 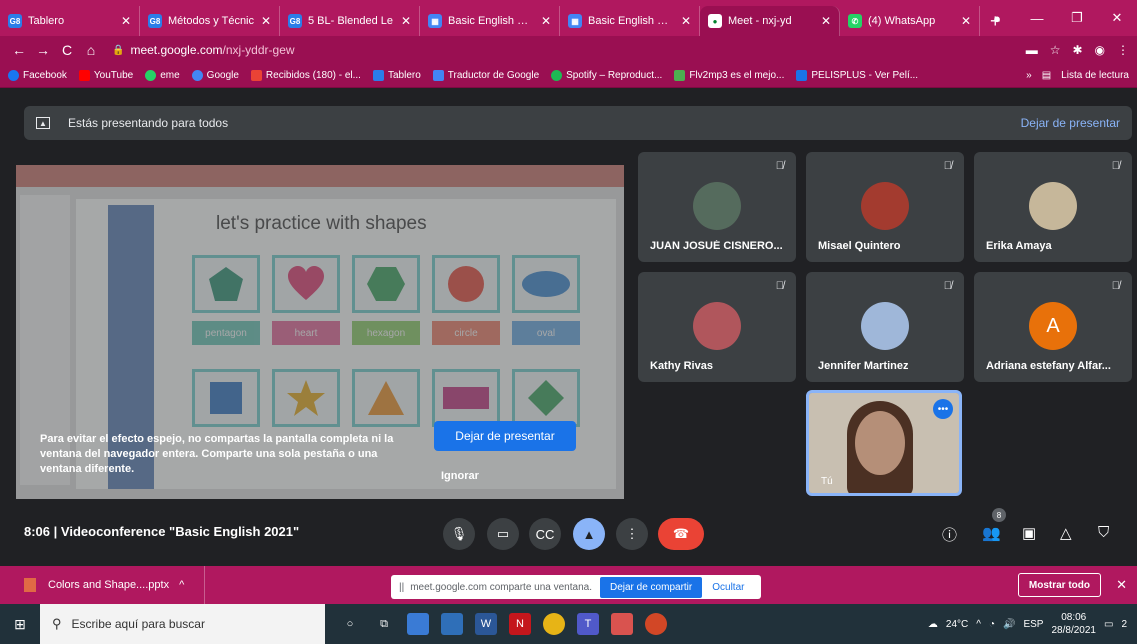 I want to click on participant-tile: 🎙̸ Erika Amaya, so click(x=1053, y=207).